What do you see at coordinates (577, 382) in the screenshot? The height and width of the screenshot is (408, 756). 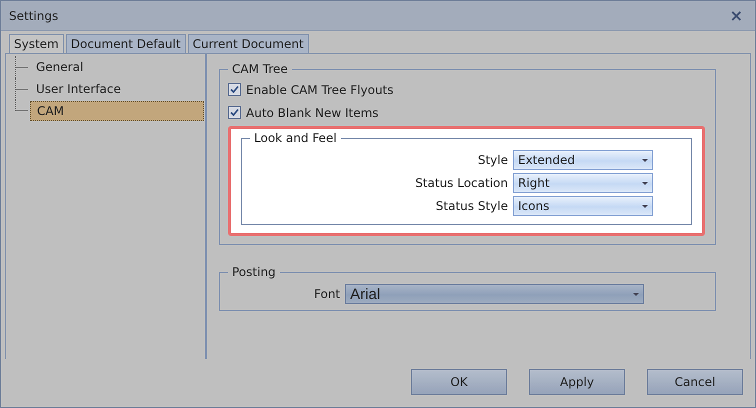 I see `dialog-button: Apply` at bounding box center [577, 382].